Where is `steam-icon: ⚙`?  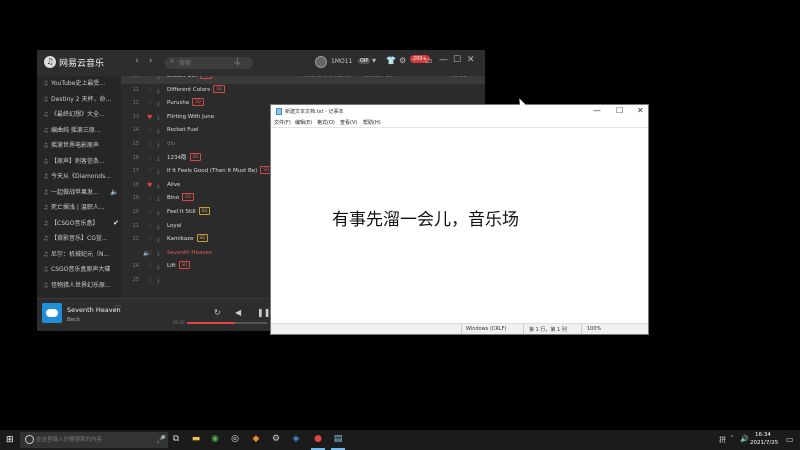
steam-icon: ⚙ is located at coordinates (276, 439).